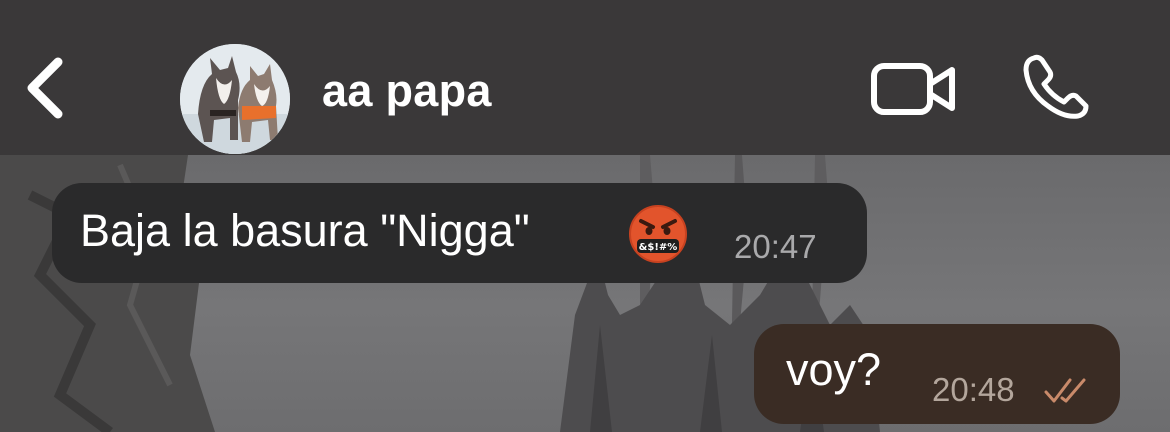  I want to click on video-call-button, so click(914, 88).